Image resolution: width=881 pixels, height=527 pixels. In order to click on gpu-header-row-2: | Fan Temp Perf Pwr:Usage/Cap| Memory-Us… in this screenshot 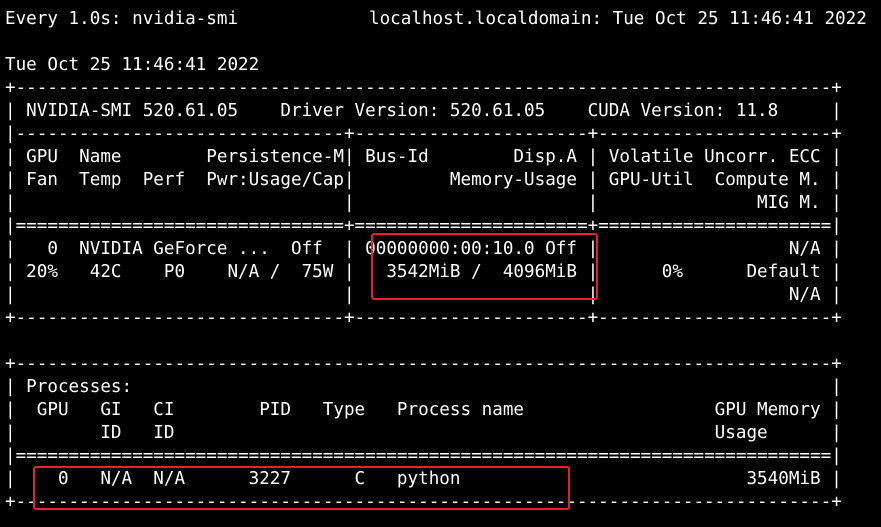, I will do `click(423, 180)`.